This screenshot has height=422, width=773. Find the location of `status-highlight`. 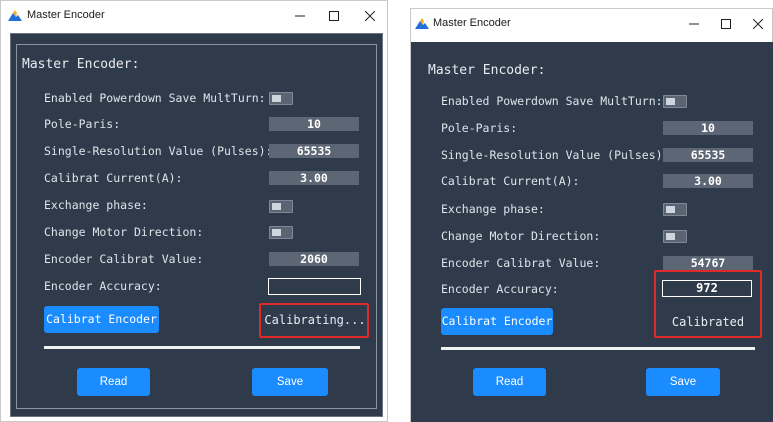

status-highlight is located at coordinates (314, 320).